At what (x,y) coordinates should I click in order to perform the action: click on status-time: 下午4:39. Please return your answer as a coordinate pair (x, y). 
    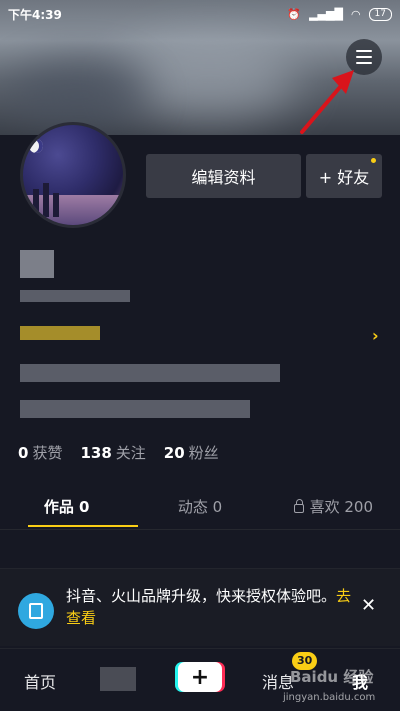
    Looking at the image, I should click on (35, 14).